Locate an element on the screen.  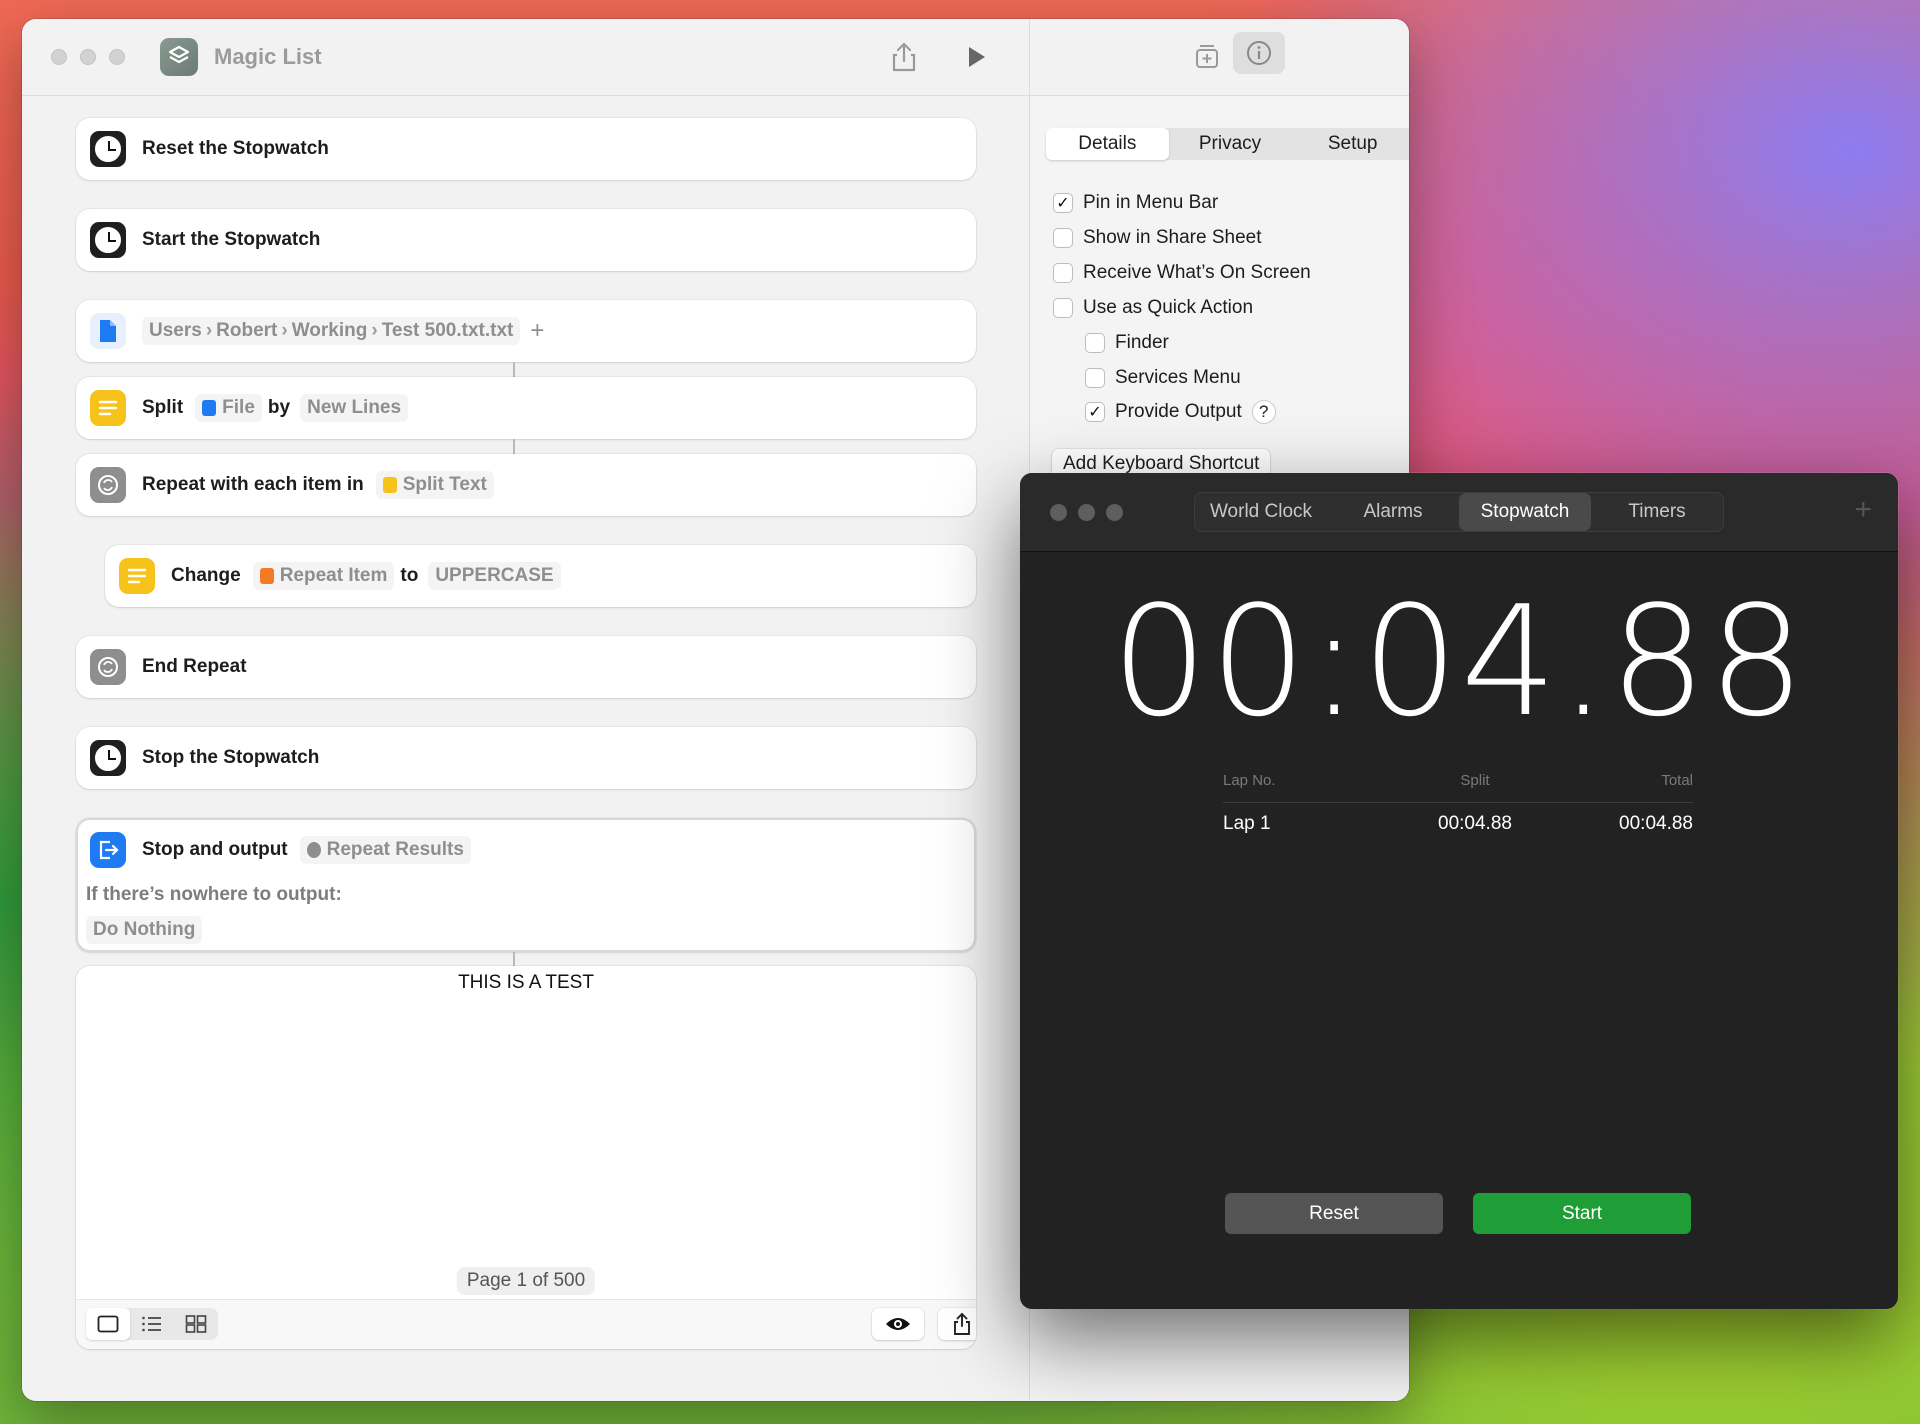
action-change-case: Change Repeat Item to UPPERCASE is located at coordinates (540, 576).